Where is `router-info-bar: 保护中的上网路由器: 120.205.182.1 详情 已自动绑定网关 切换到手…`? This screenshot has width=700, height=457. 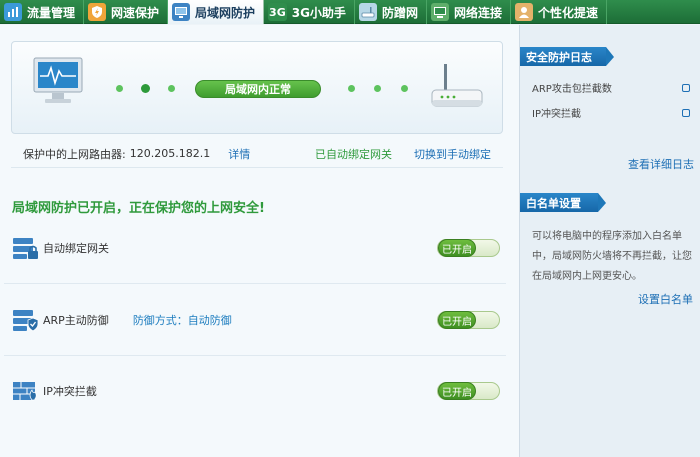
router-info-bar: 保护中的上网路由器: 120.205.182.1 详情 已自动绑定网关 切换到手… is located at coordinates (257, 154).